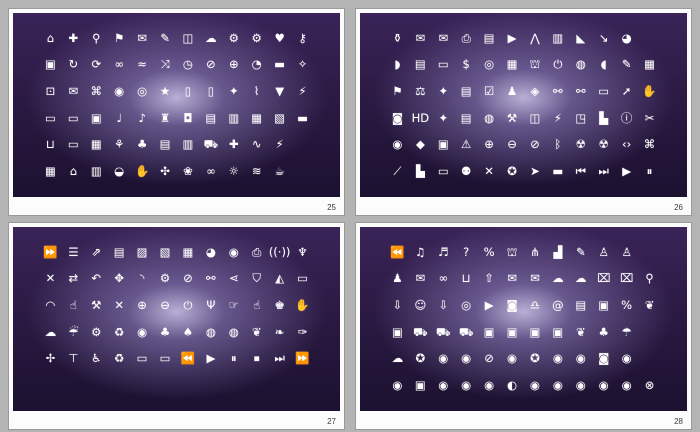  What do you see at coordinates (211, 90) in the screenshot?
I see `phone-icon: ▯` at bounding box center [211, 90].